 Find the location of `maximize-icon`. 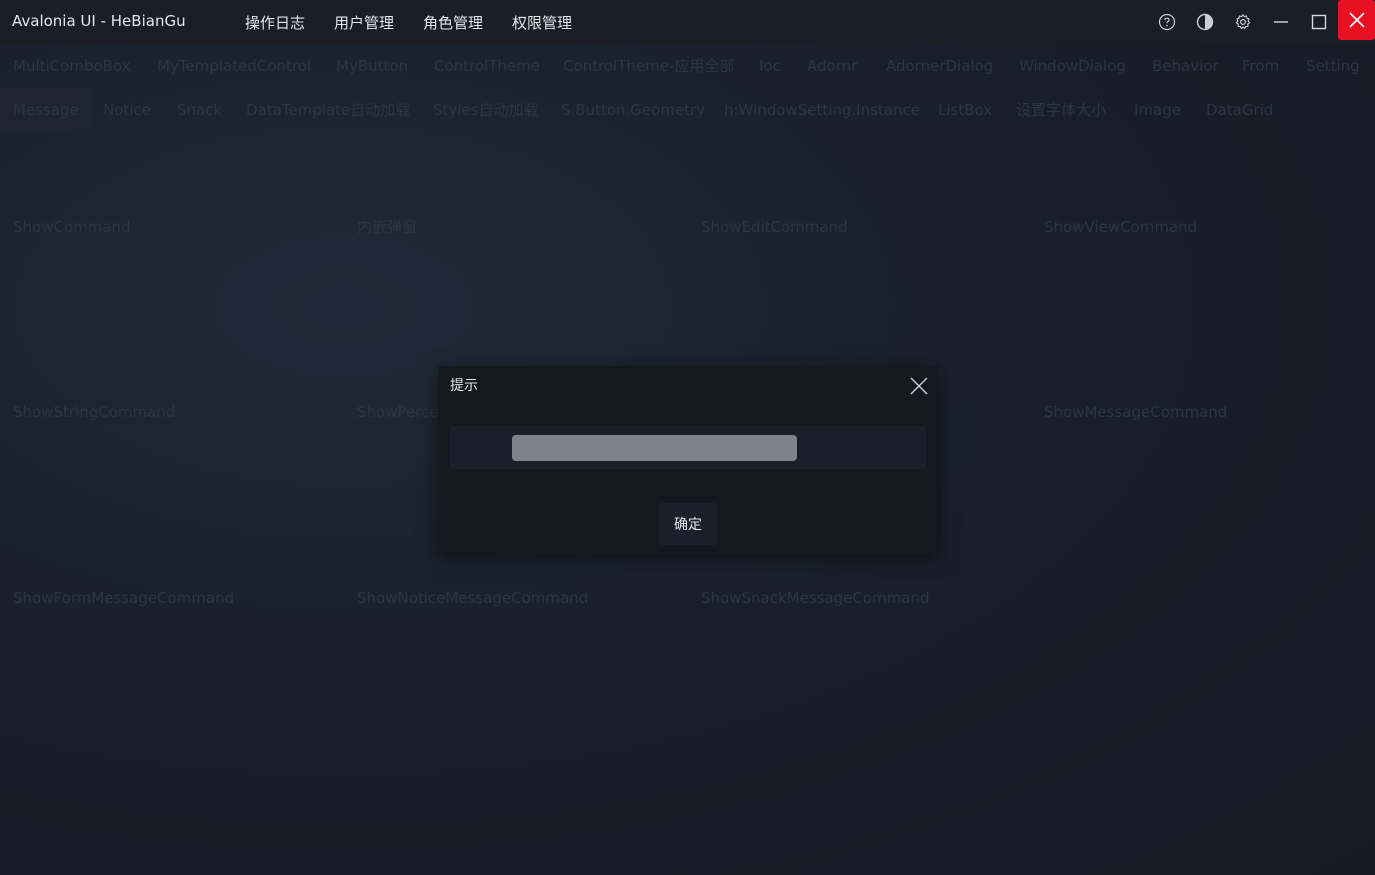

maximize-icon is located at coordinates (1319, 22).